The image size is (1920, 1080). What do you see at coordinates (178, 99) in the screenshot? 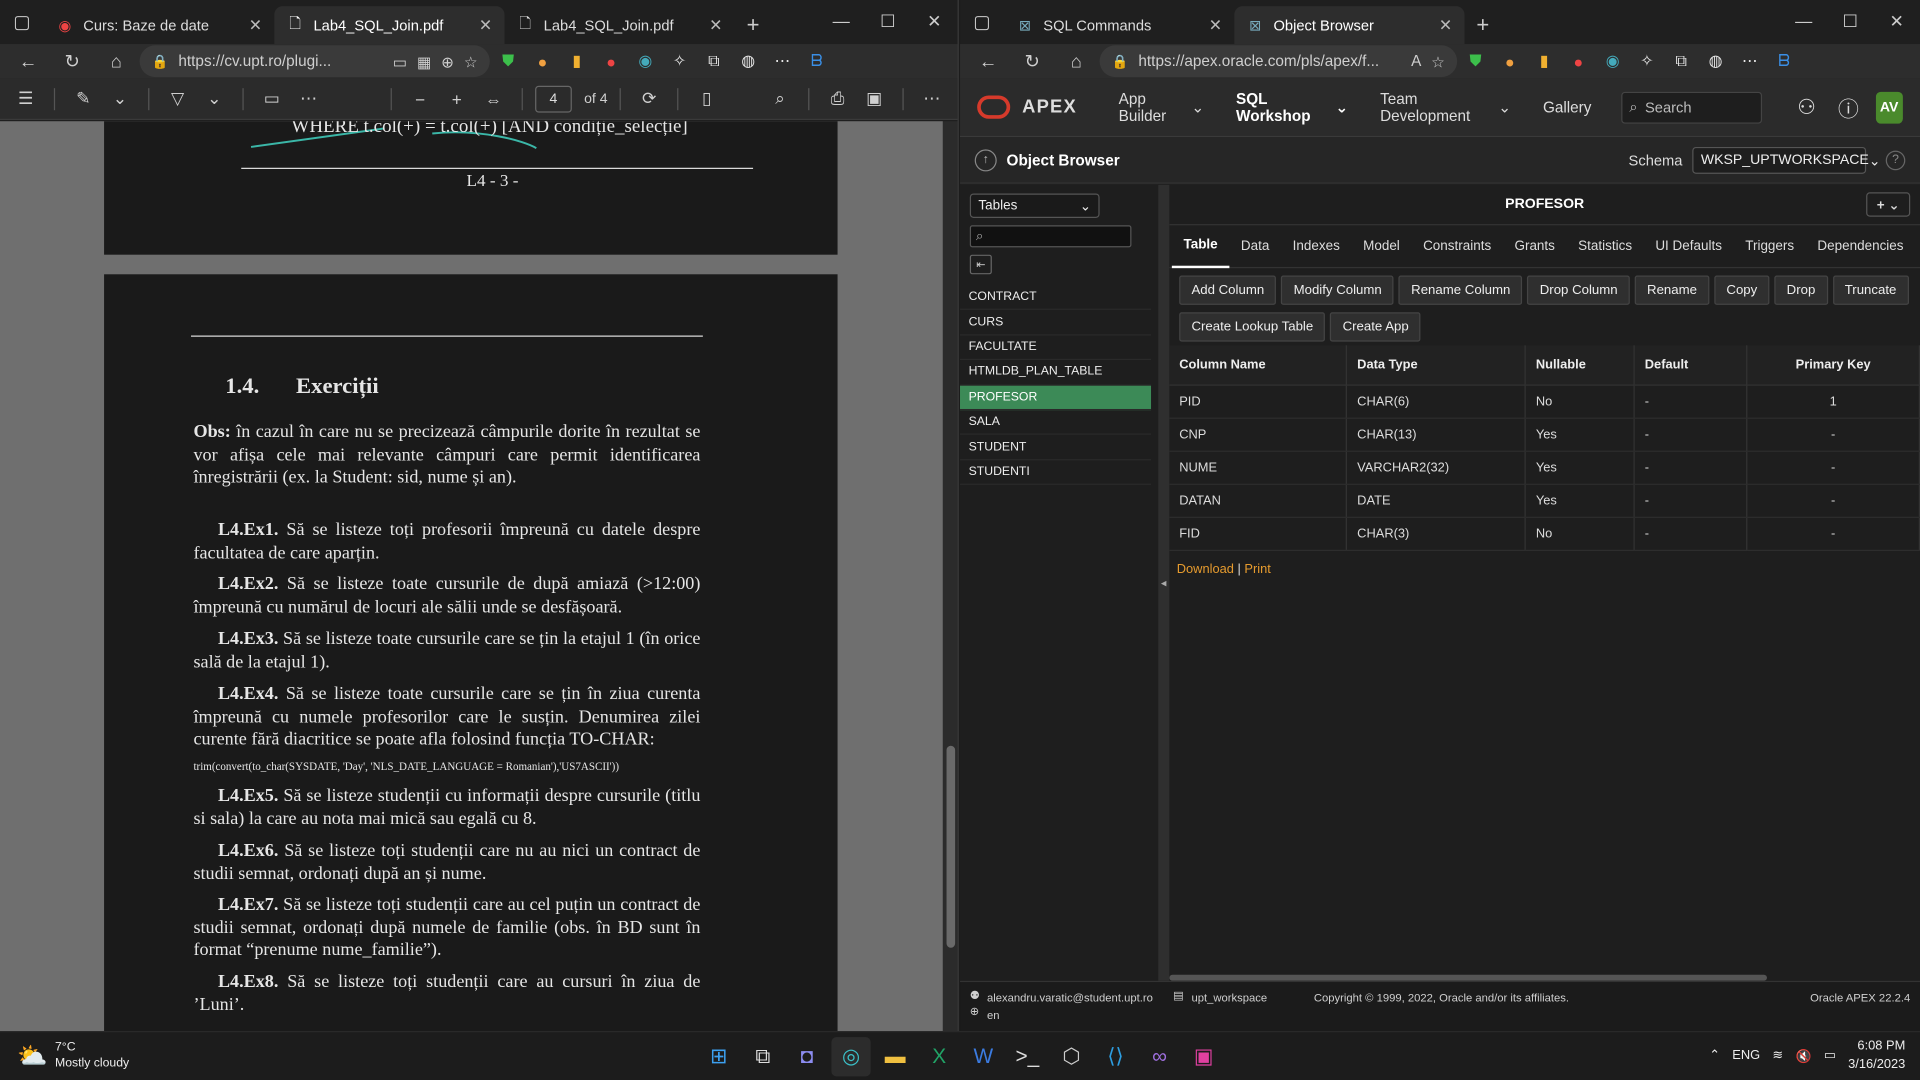
I see `draw-icon: ▽` at bounding box center [178, 99].